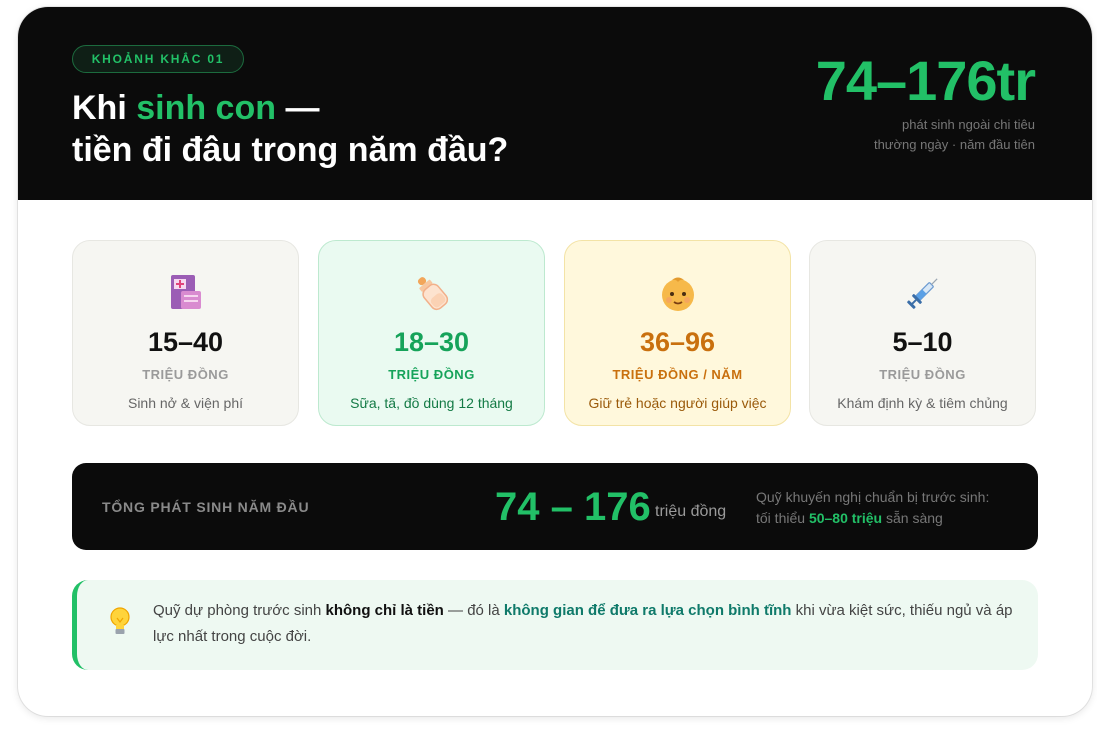 The image size is (1097, 732). What do you see at coordinates (104, 108) in the screenshot?
I see `title-prefix: Khi` at bounding box center [104, 108].